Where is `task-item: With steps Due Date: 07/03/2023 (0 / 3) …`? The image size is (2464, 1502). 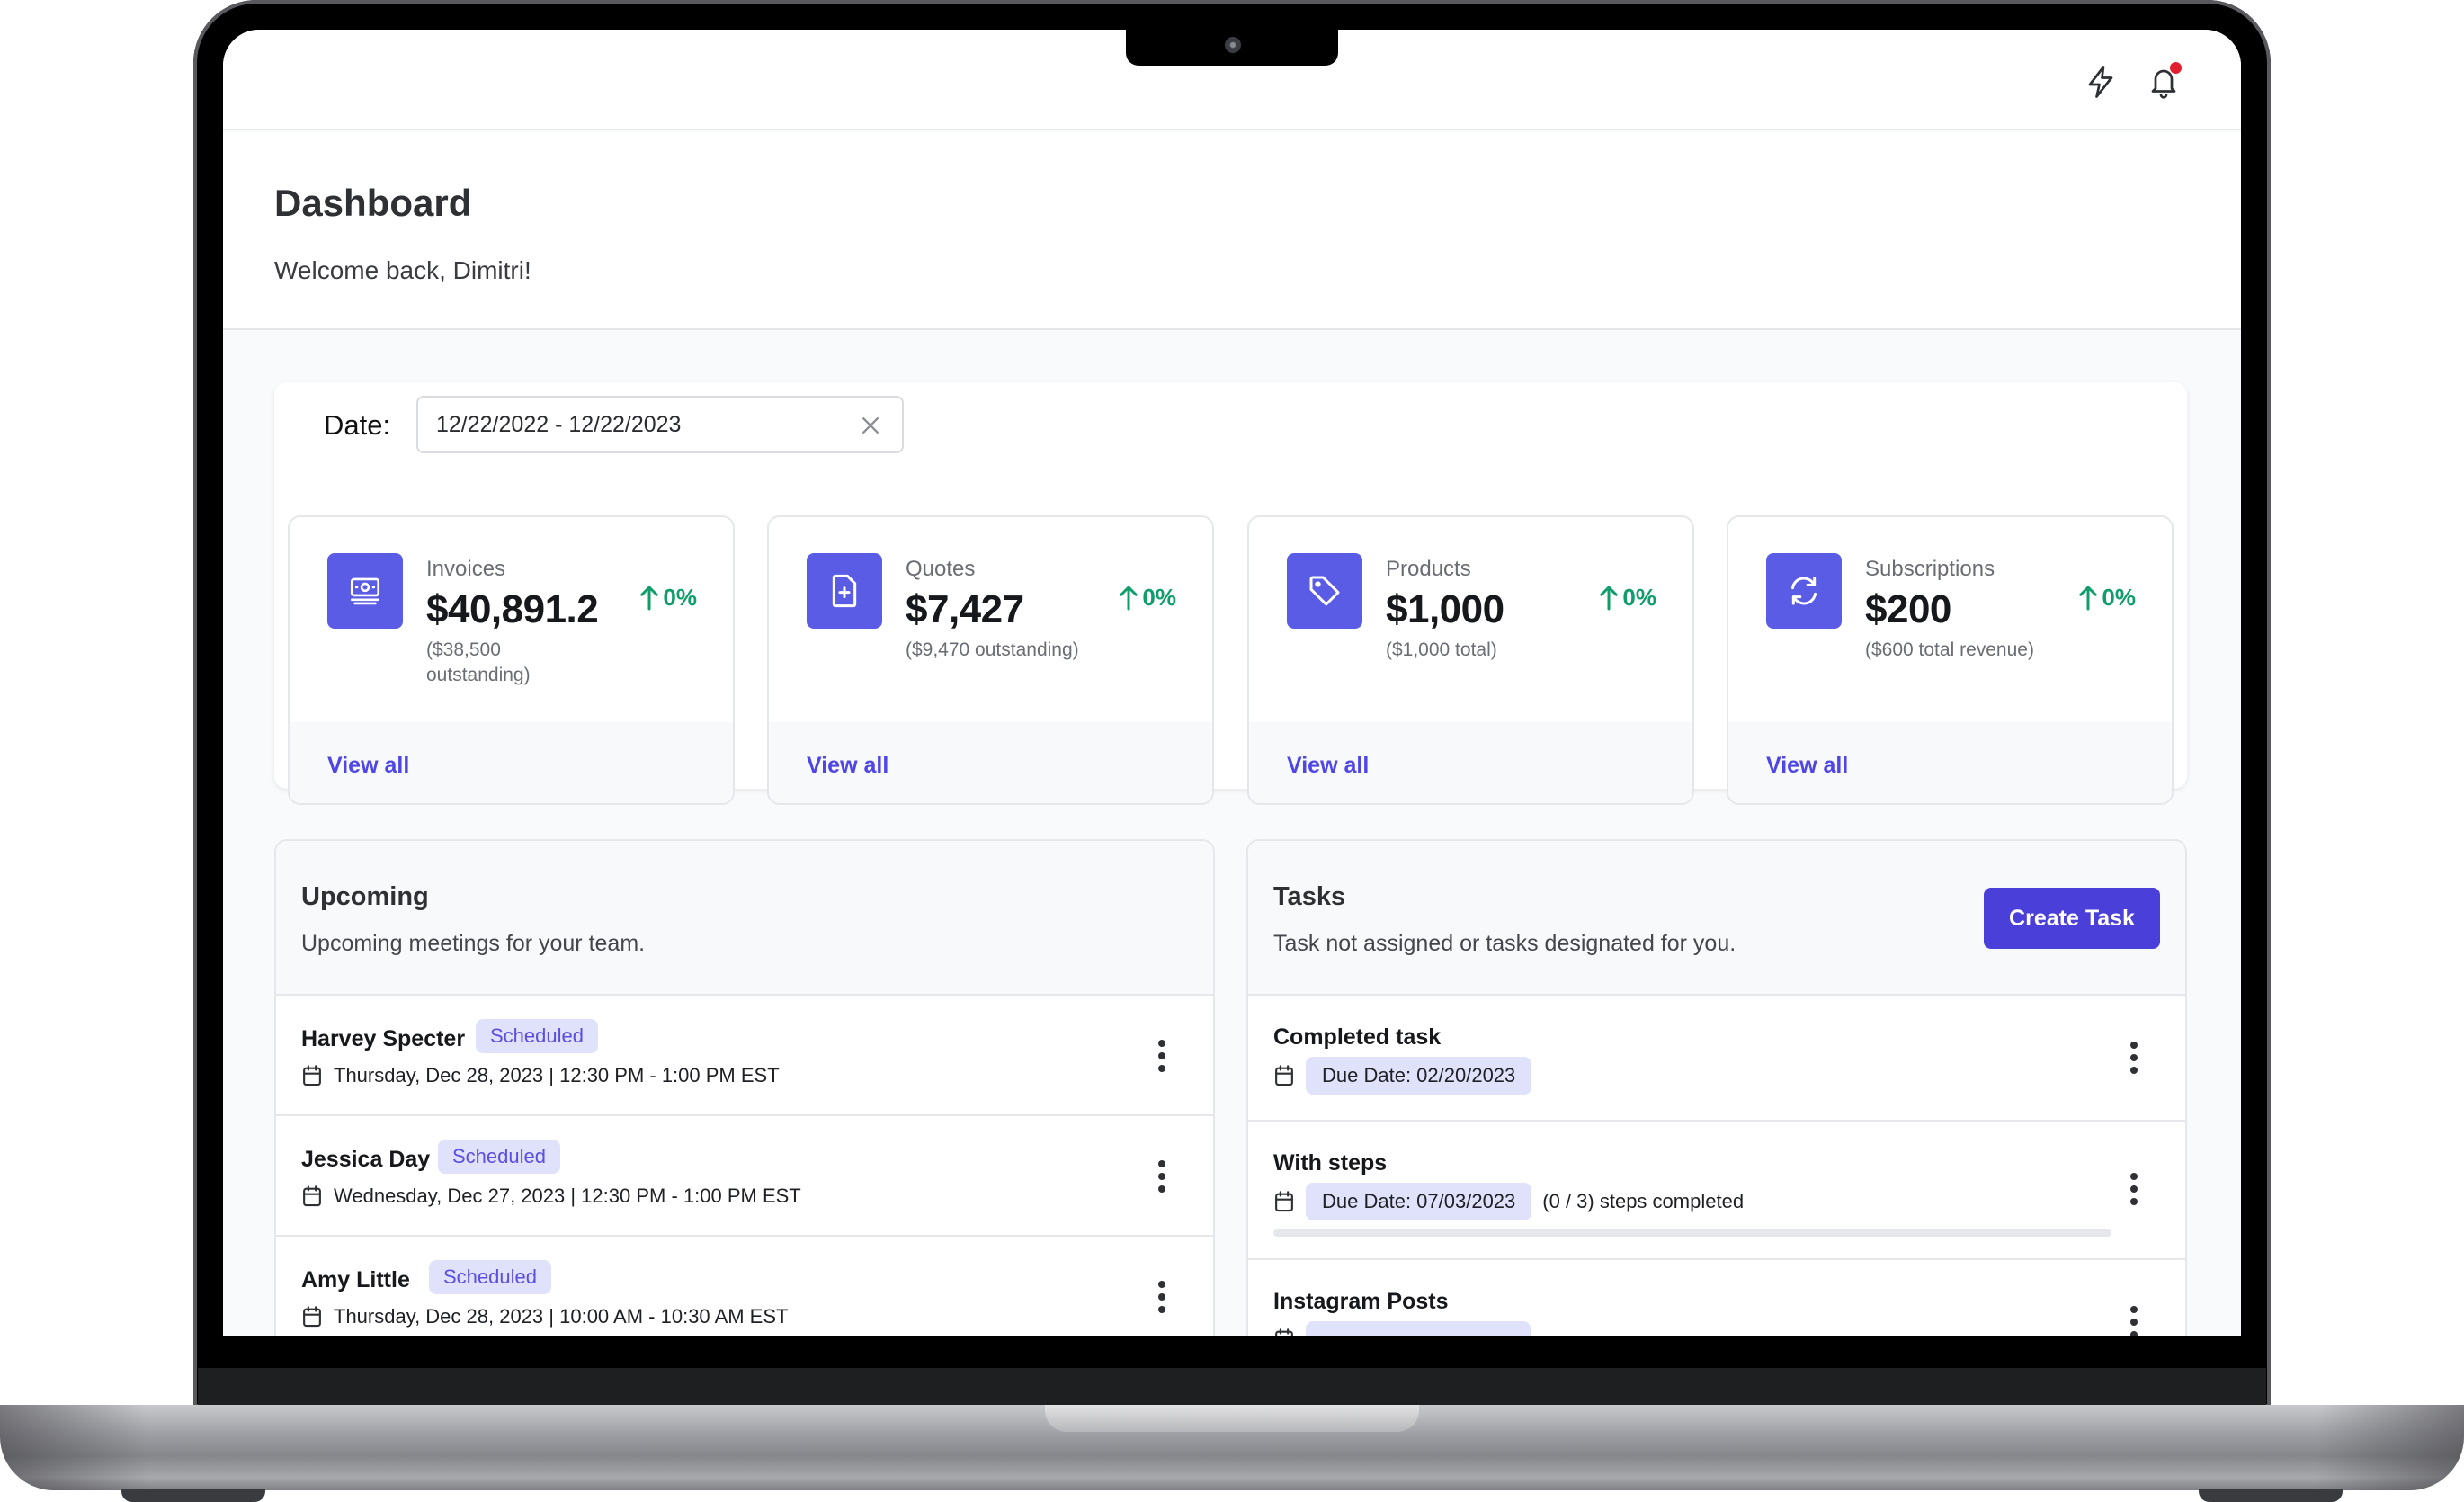 task-item: With steps Due Date: 07/03/2023 (0 / 3) … is located at coordinates (1716, 1191).